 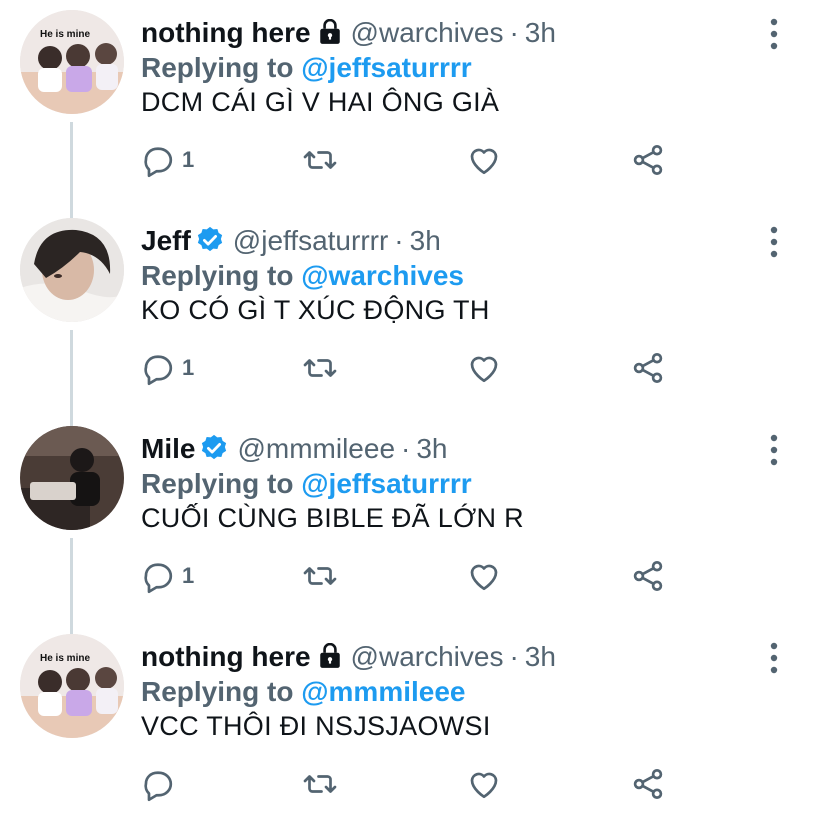 I want to click on avatar-photo-jeff, so click(x=72, y=270).